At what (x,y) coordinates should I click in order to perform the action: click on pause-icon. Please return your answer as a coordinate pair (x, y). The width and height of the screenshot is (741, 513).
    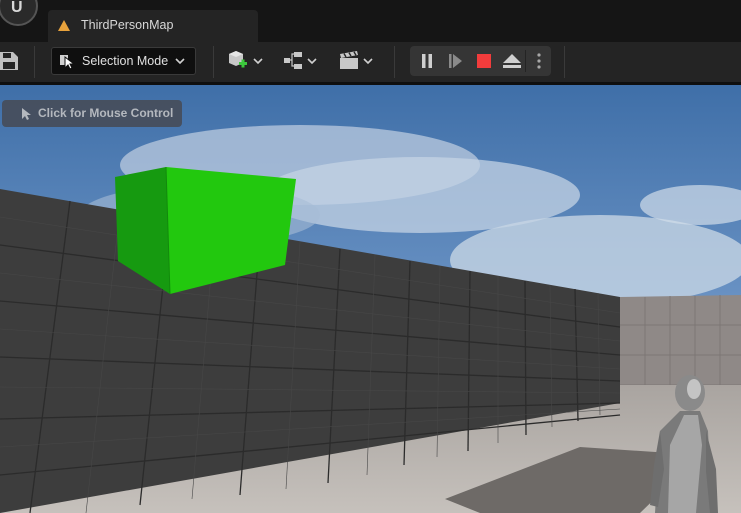
    Looking at the image, I should click on (427, 61).